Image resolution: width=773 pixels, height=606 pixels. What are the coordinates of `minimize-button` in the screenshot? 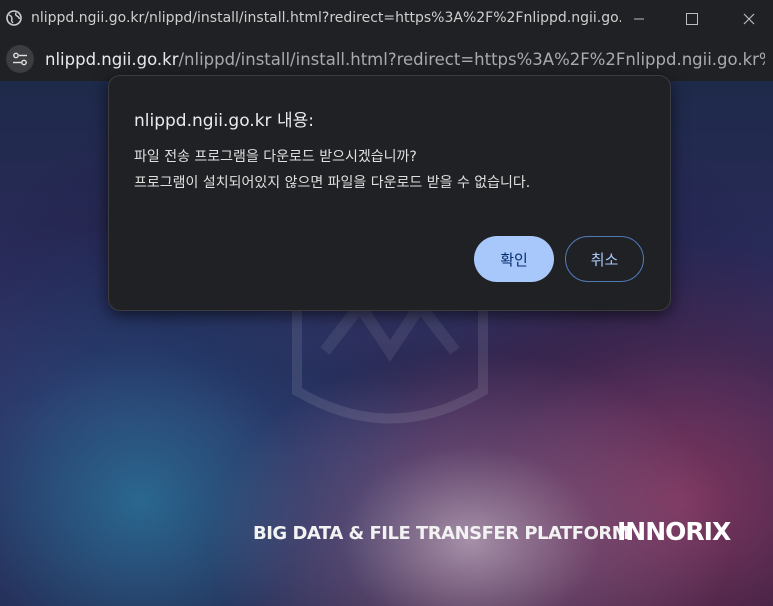 It's located at (639, 19).